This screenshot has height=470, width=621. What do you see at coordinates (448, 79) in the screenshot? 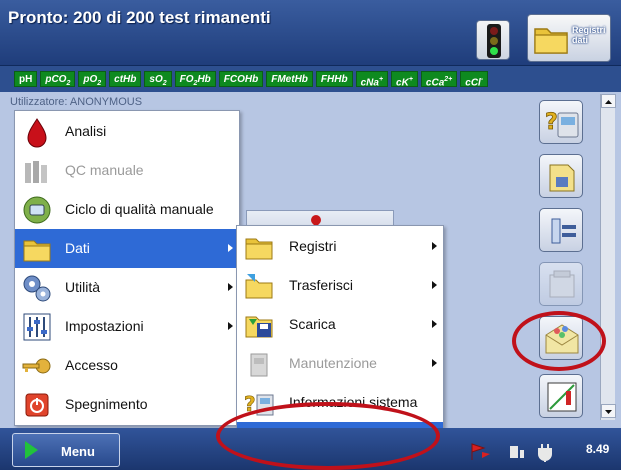
I see `parameter-superscript: 2+` at bounding box center [448, 79].